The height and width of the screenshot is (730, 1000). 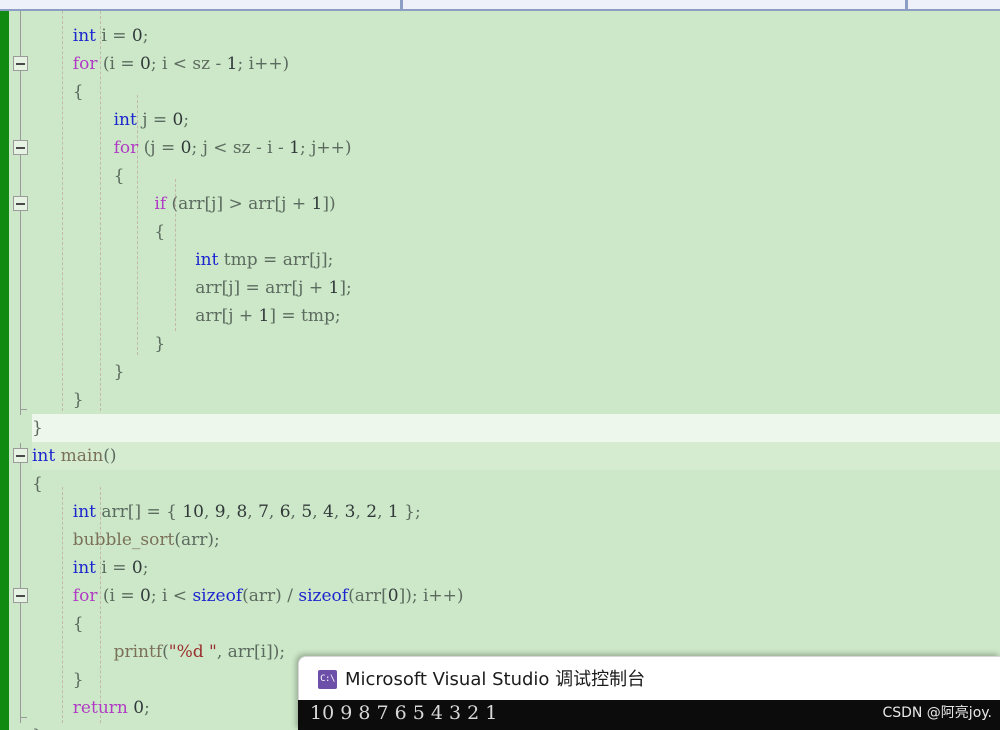 What do you see at coordinates (262, 288) in the screenshot?
I see `code-token: arr[j] = arr[j +` at bounding box center [262, 288].